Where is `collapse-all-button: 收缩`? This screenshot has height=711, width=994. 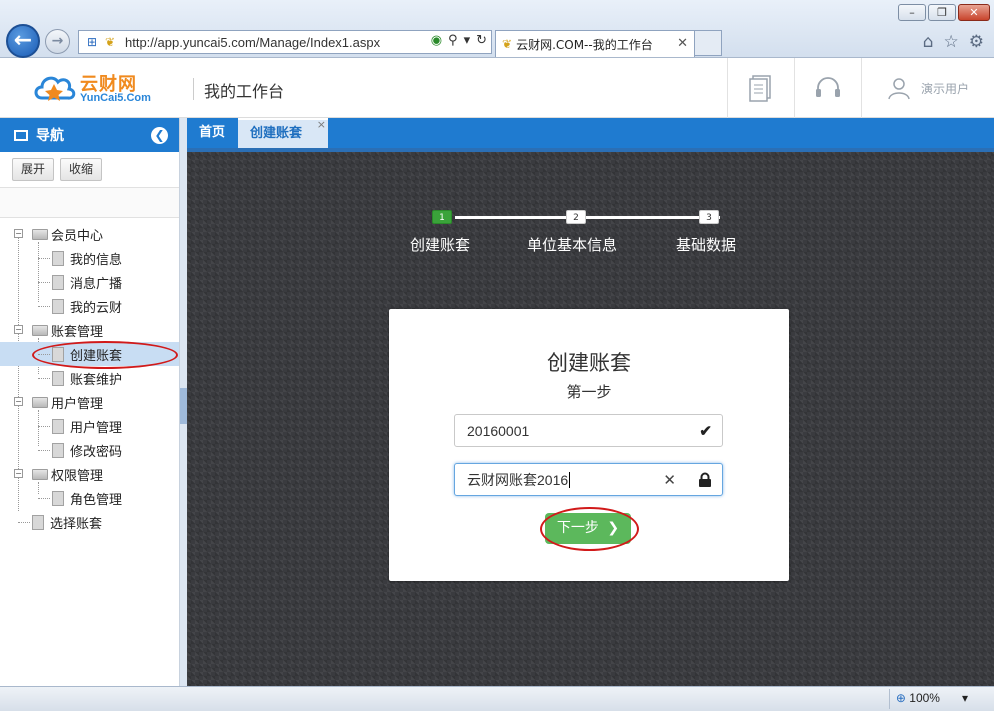
collapse-all-button: 收缩 is located at coordinates (81, 169).